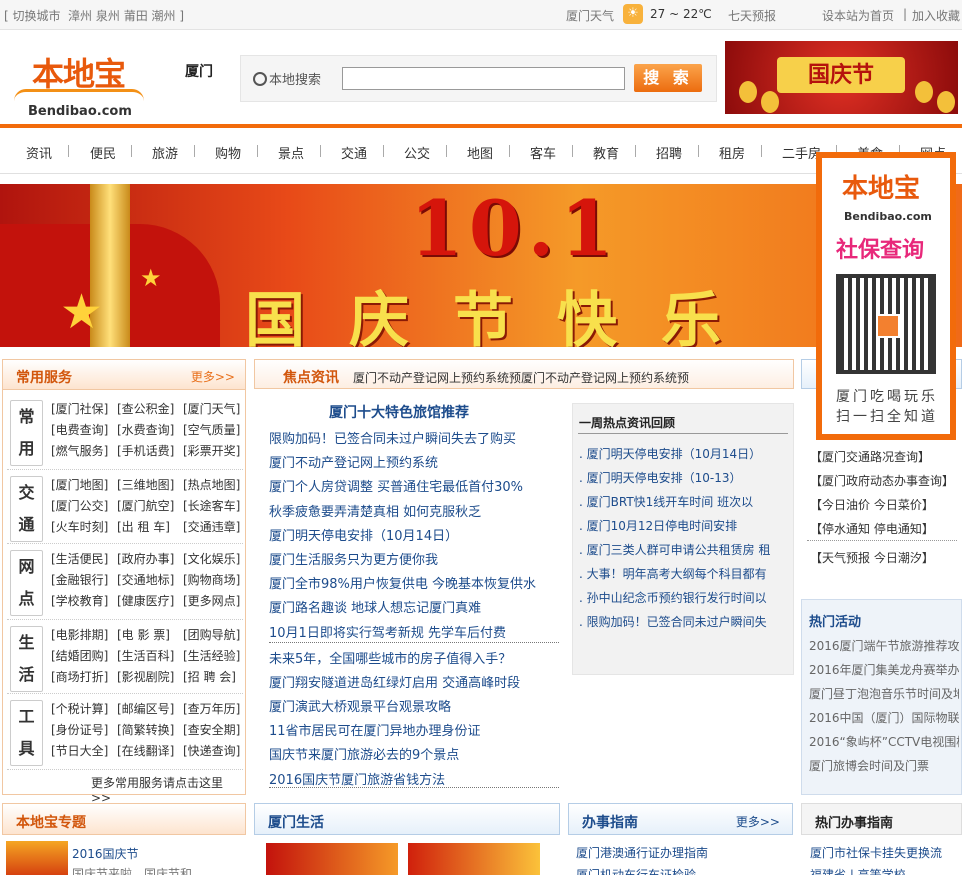 Image resolution: width=962 pixels, height=875 pixels. Describe the element at coordinates (211, 558) in the screenshot. I see `service-link: [文化娱乐]` at that location.